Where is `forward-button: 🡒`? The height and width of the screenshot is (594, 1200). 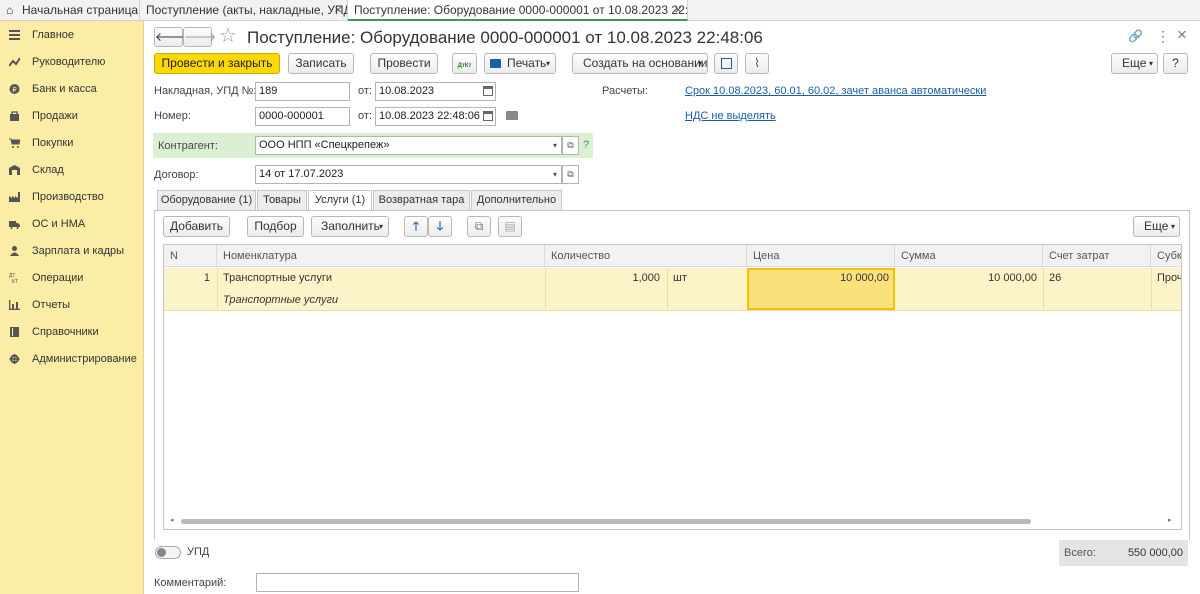
forward-button: 🡒 is located at coordinates (199, 37).